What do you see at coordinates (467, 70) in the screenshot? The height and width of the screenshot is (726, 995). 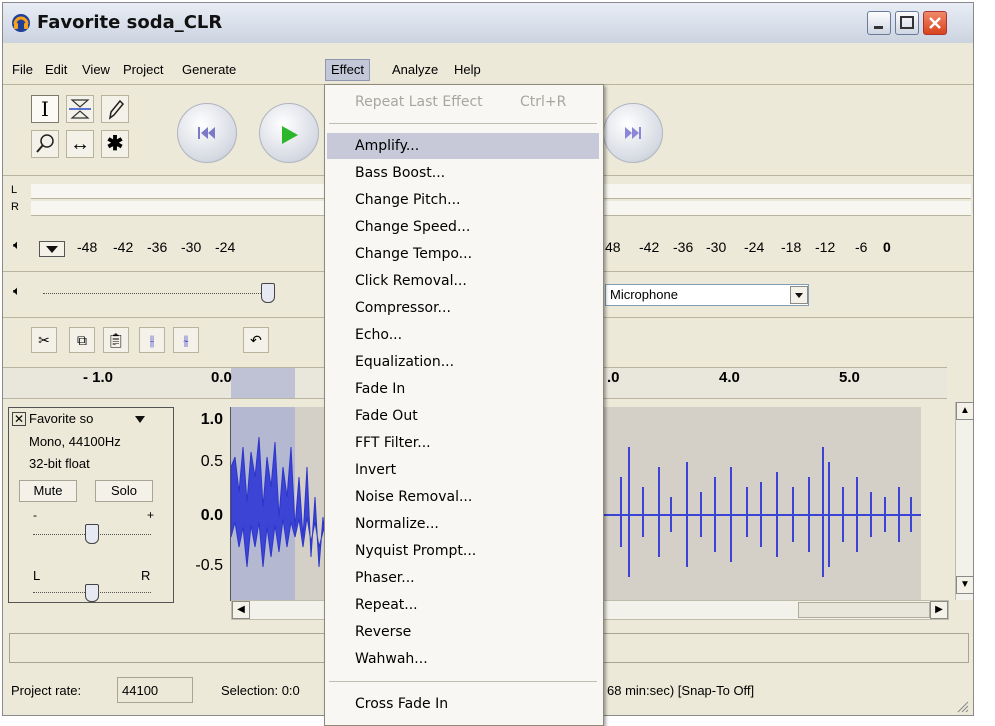 I see `menu-help: Help` at bounding box center [467, 70].